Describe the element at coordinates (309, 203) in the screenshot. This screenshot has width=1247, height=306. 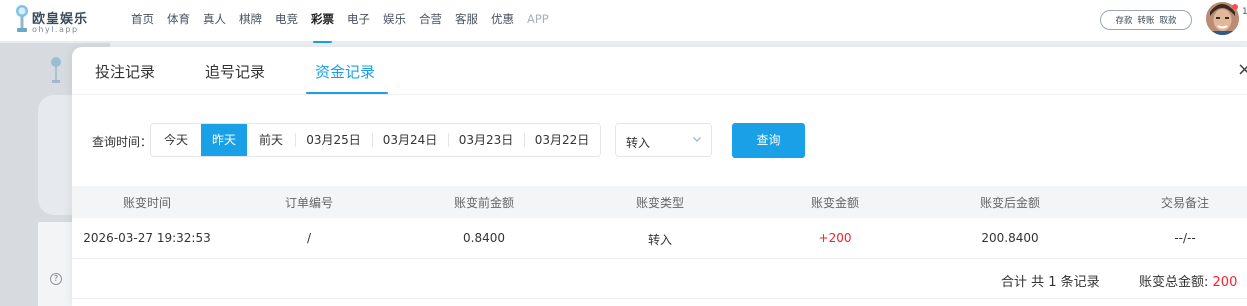
I see `column-header: 订单编号` at that location.